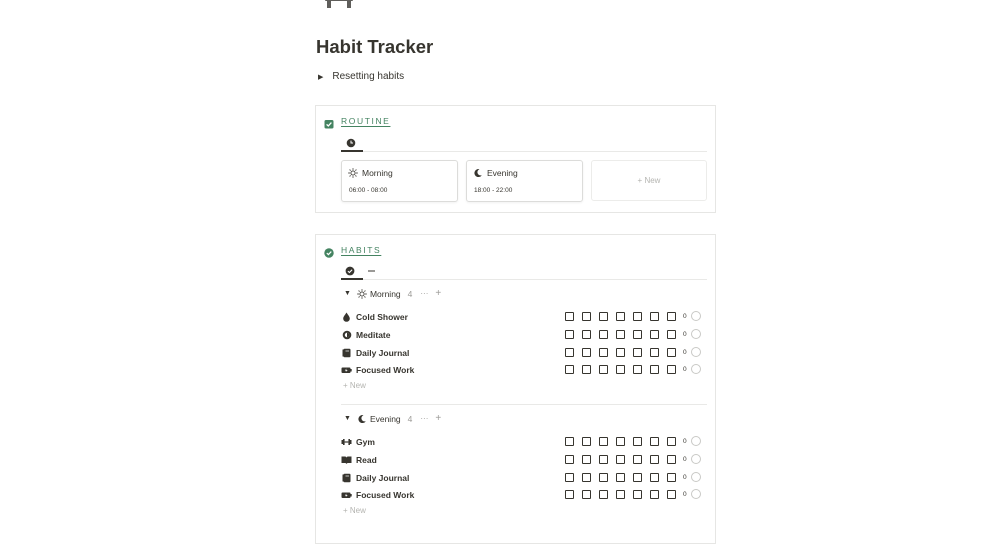 This screenshot has height=544, width=1005. Describe the element at coordinates (649, 180) in the screenshot. I see `routine-new-card-button: + New` at that location.